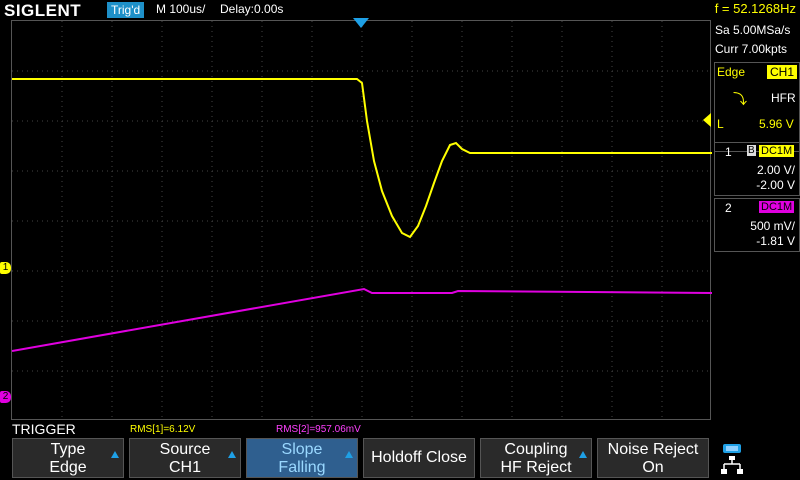 The width and height of the screenshot is (800, 480). I want to click on trigger-level: 5.96 V, so click(776, 124).